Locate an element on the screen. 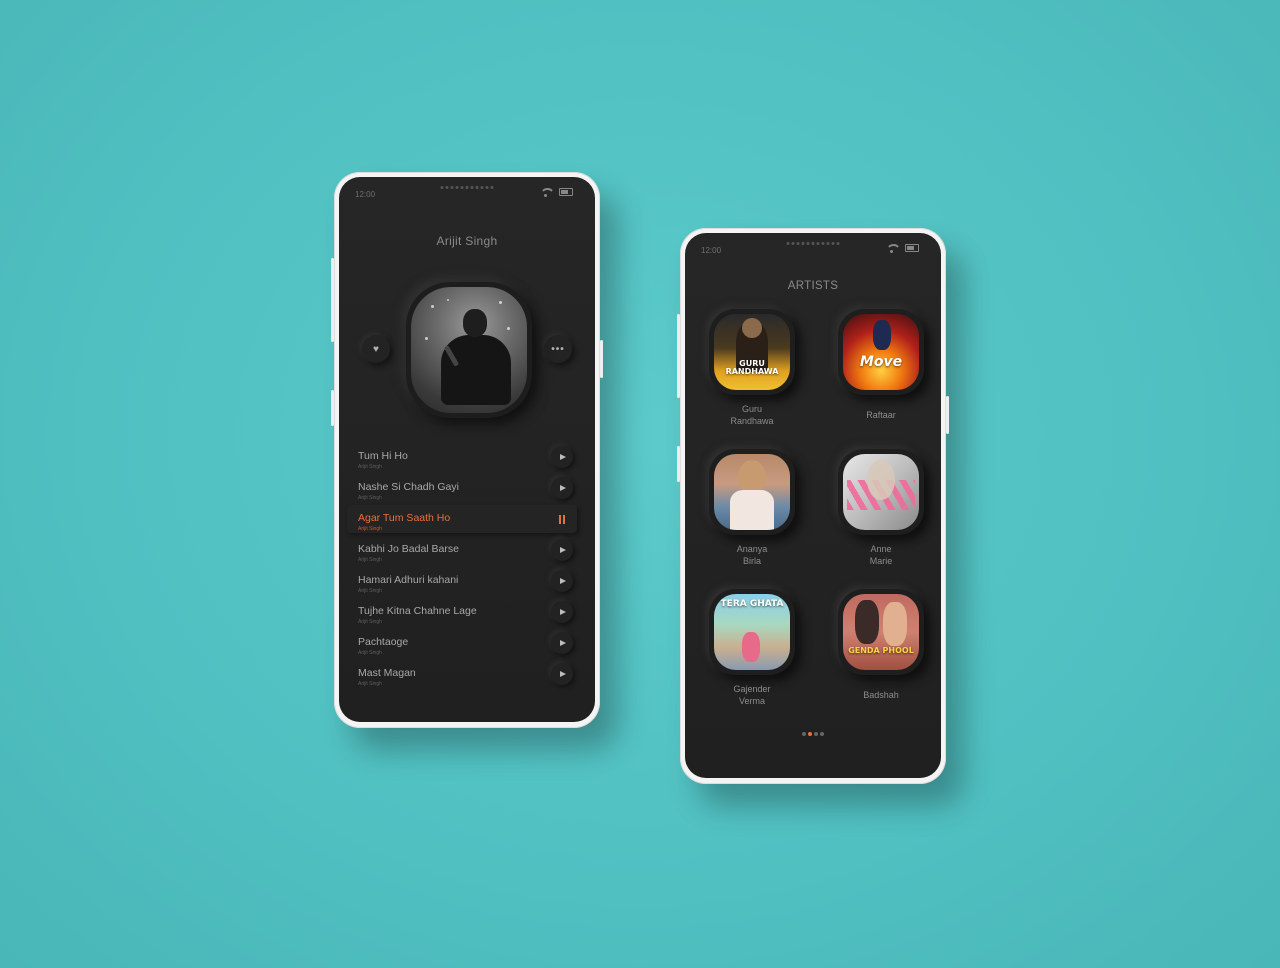  heart-icon: ♥ is located at coordinates (376, 349).